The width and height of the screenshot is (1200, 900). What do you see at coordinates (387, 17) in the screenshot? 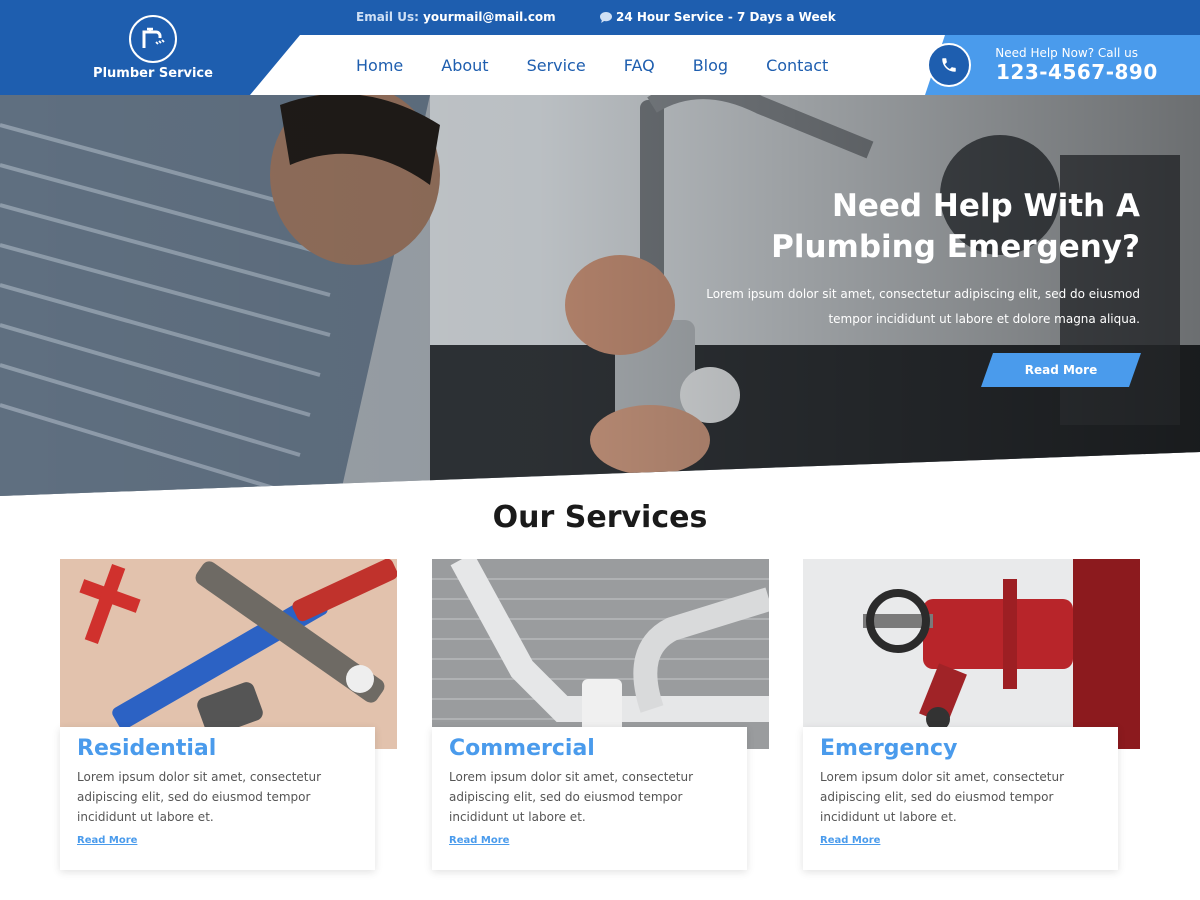
I see `email-label: Email Us:` at bounding box center [387, 17].